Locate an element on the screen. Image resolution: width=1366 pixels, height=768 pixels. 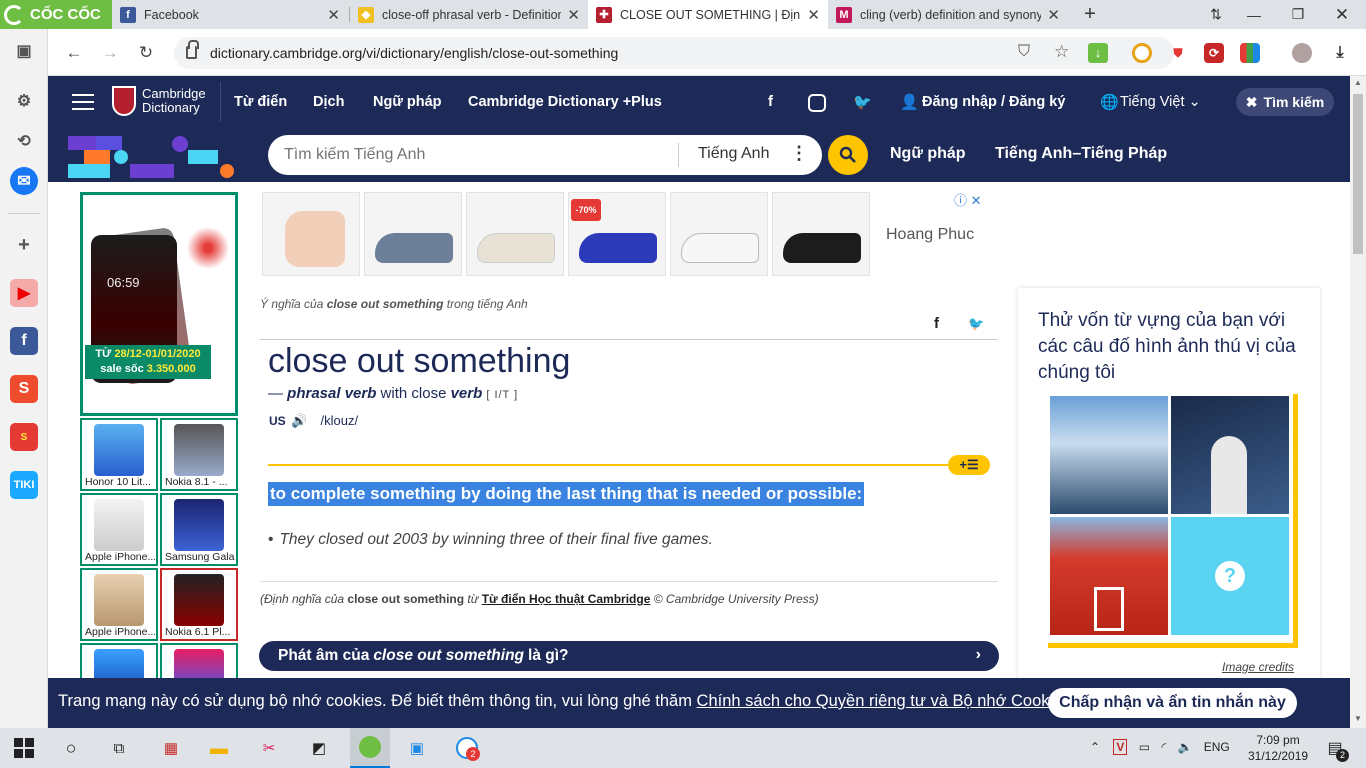
unikey-icon: V is located at coordinates (1120, 747).